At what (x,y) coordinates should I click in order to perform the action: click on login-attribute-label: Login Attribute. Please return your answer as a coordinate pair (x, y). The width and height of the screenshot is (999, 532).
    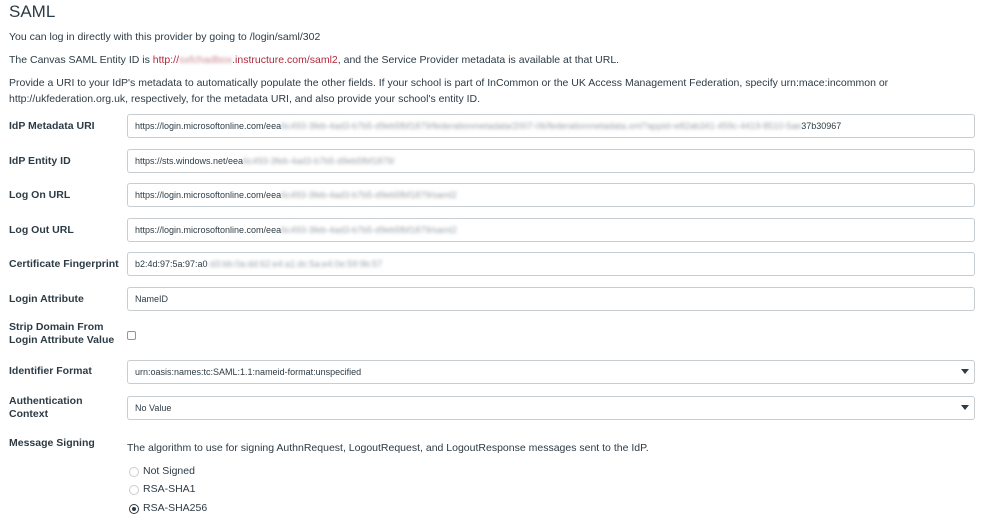
    Looking at the image, I should click on (46, 299).